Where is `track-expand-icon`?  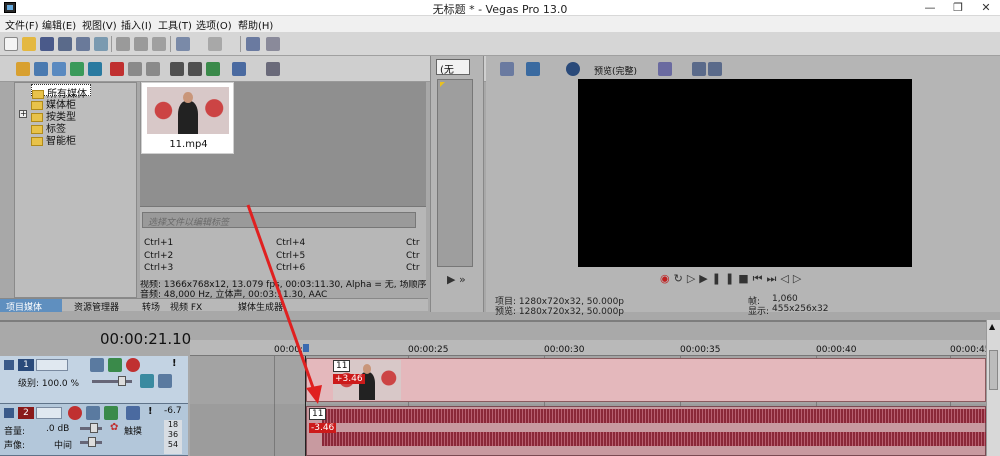
track-expand-icon is located at coordinates (147, 381).